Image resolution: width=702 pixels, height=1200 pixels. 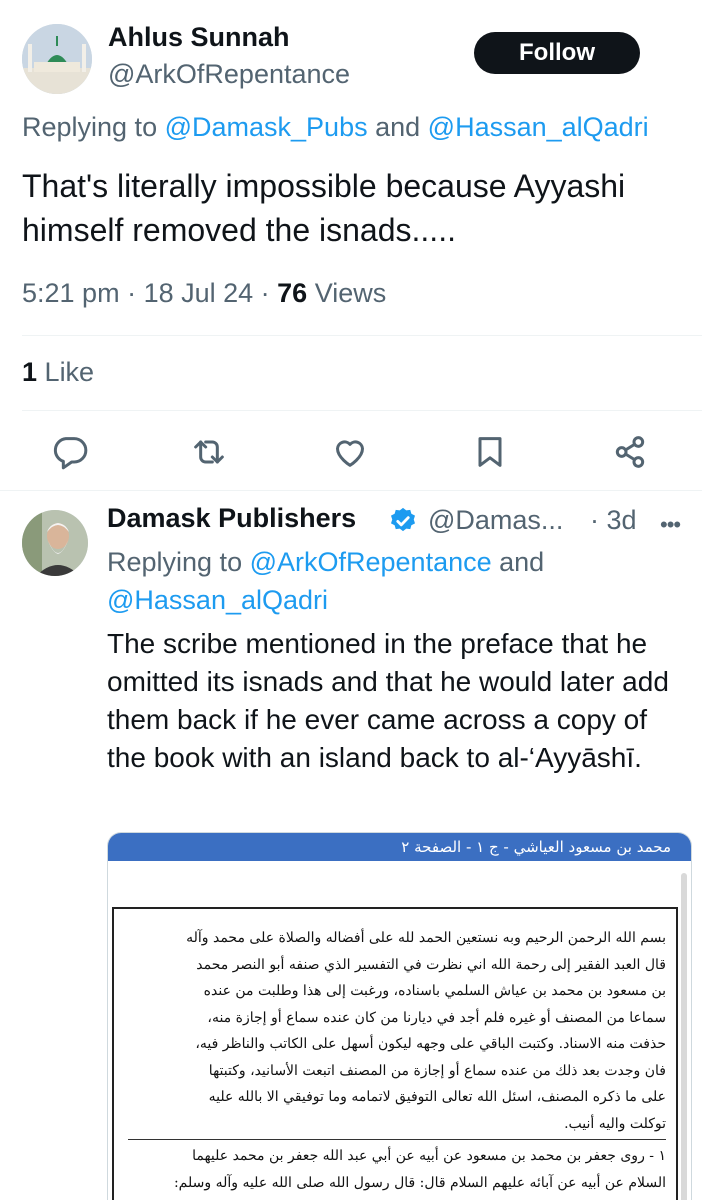 I want to click on verified-badge-icon, so click(x=403, y=521).